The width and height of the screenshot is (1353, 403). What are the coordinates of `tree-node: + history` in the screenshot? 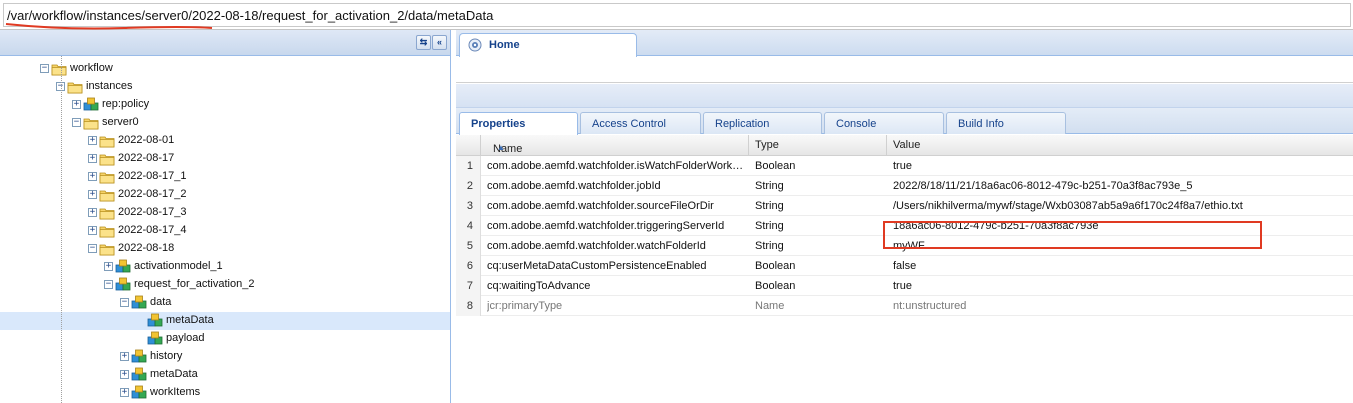 It's located at (225, 357).